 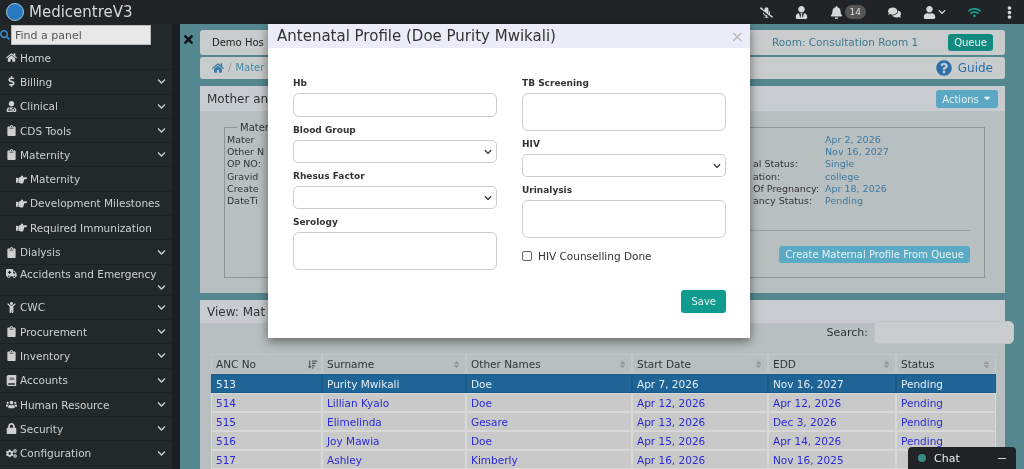 What do you see at coordinates (81, 12) in the screenshot?
I see `app-title: MedicentreV3` at bounding box center [81, 12].